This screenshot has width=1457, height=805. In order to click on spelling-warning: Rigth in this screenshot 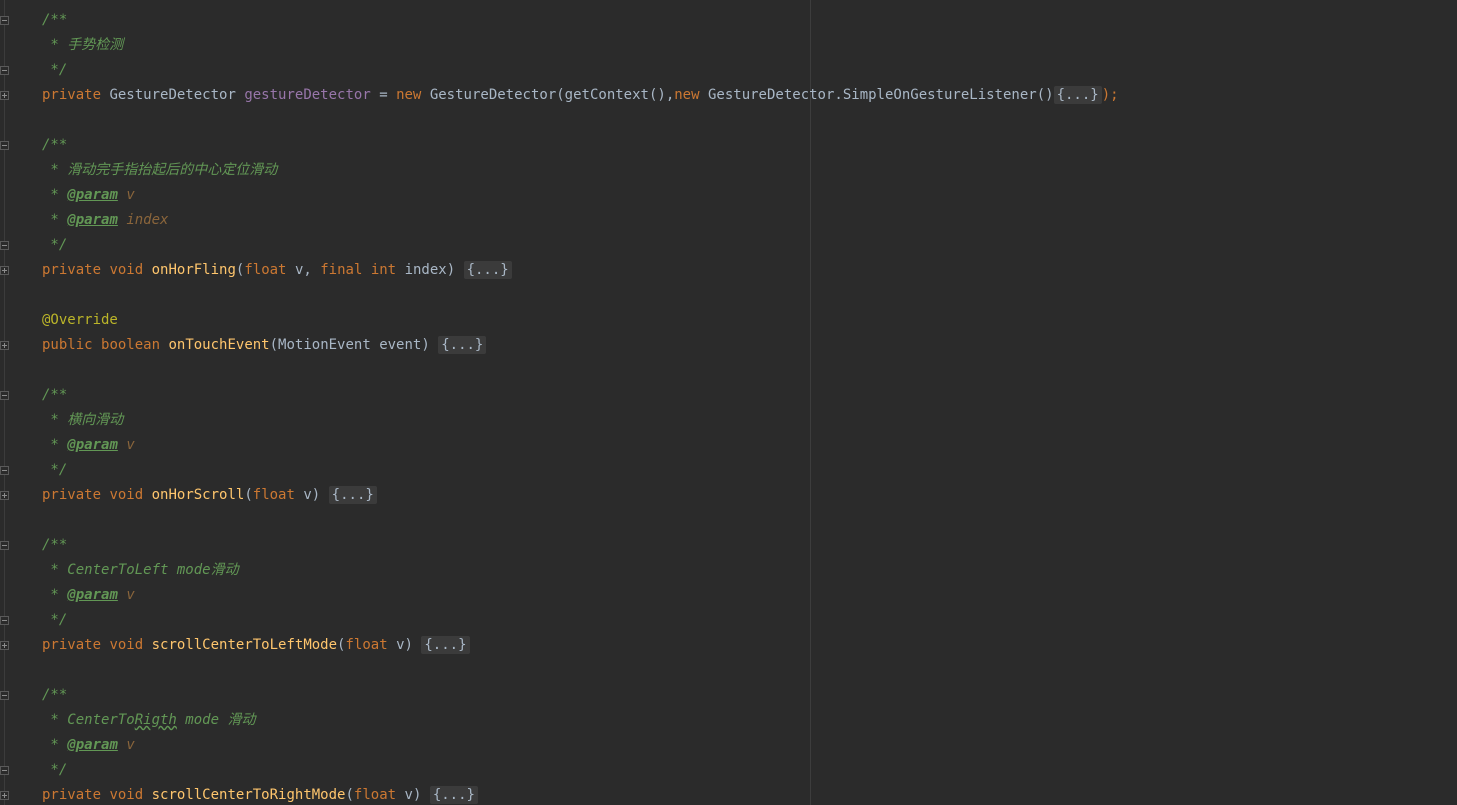, I will do `click(155, 720)`.